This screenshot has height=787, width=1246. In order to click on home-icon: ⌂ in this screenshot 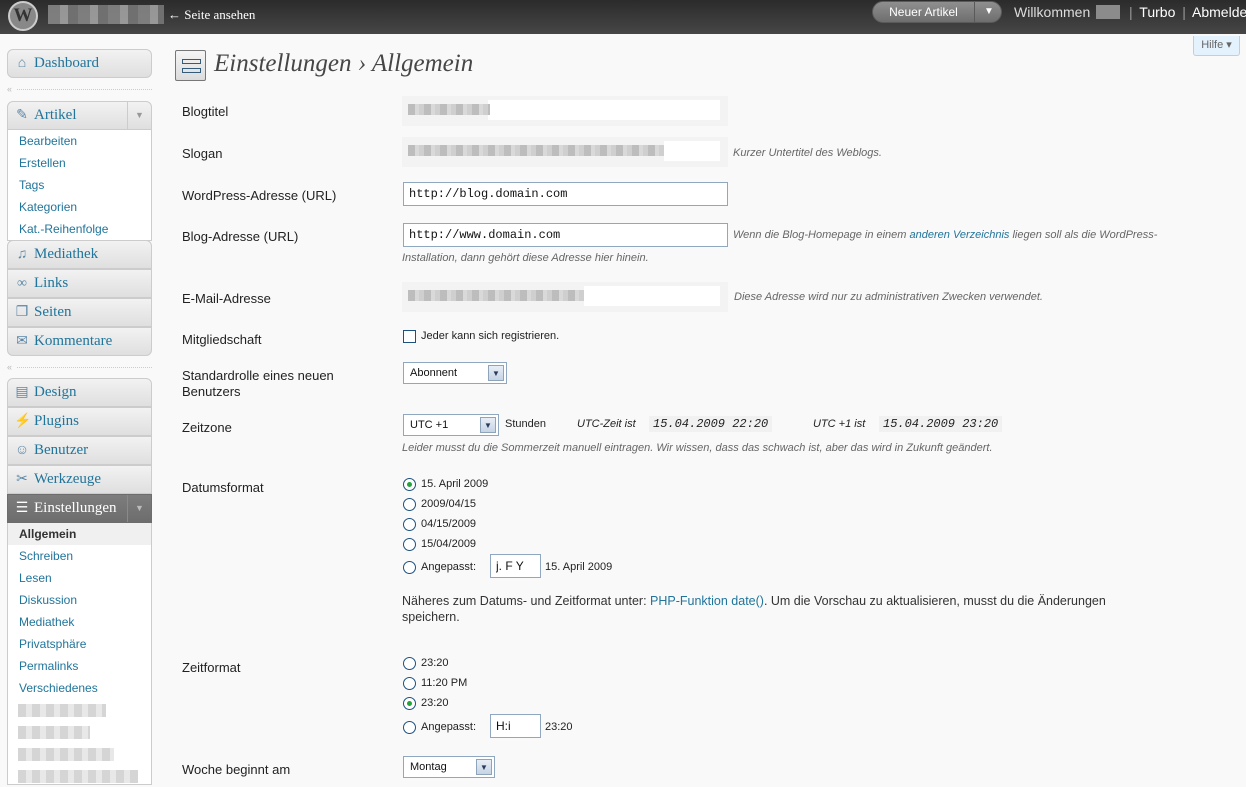, I will do `click(22, 63)`.